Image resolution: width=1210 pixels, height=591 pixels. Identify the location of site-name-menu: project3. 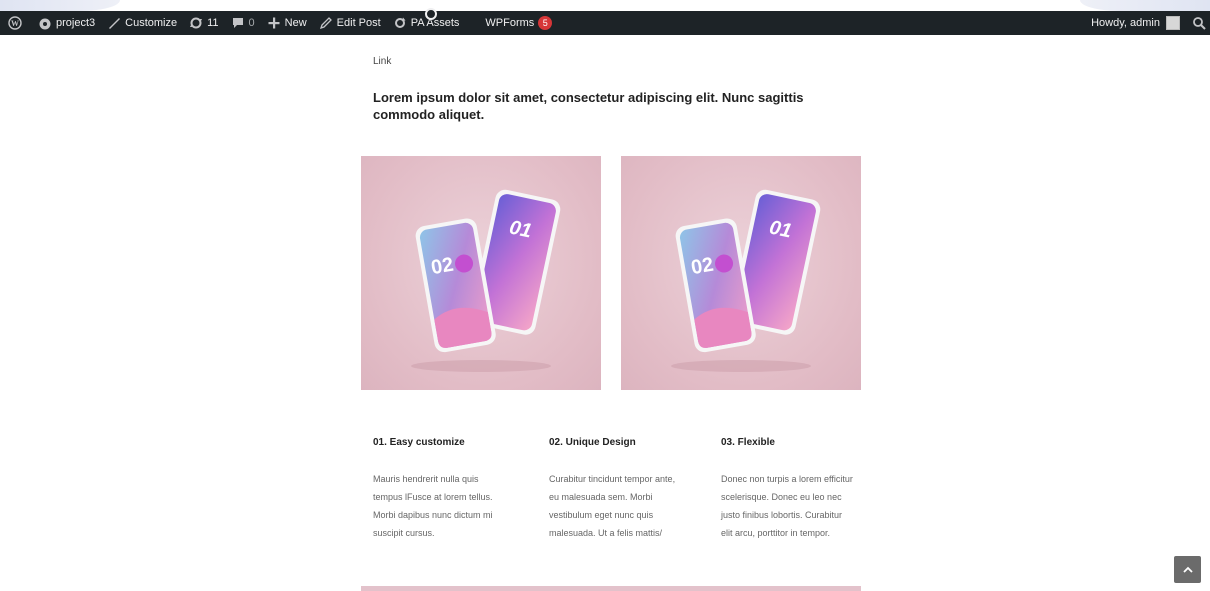
(66, 23).